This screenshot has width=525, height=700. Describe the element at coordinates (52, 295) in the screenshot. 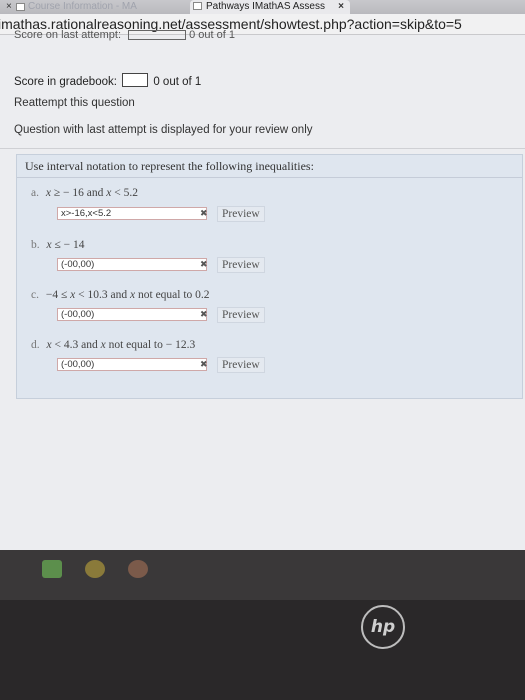

I see `math-value: −4` at that location.